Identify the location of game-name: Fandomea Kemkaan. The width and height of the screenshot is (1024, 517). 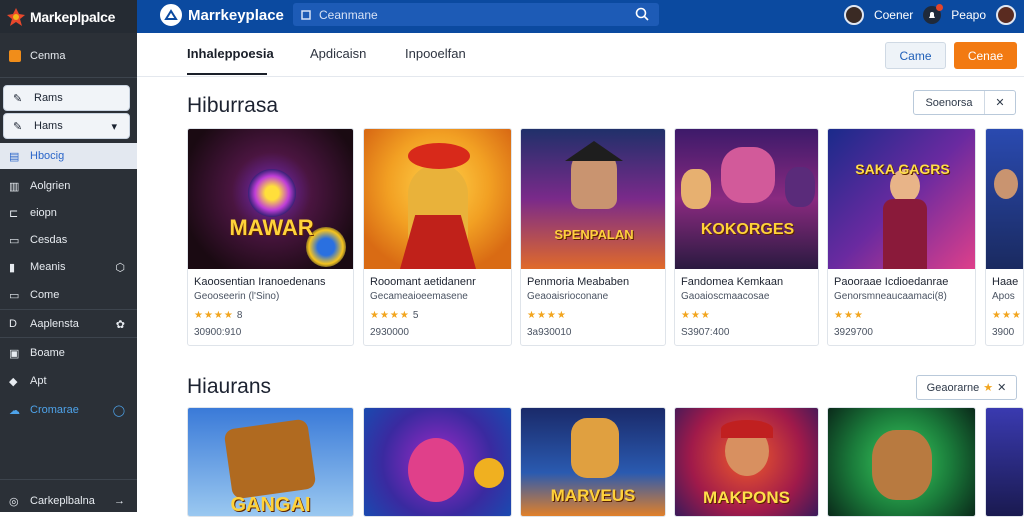
(732, 282).